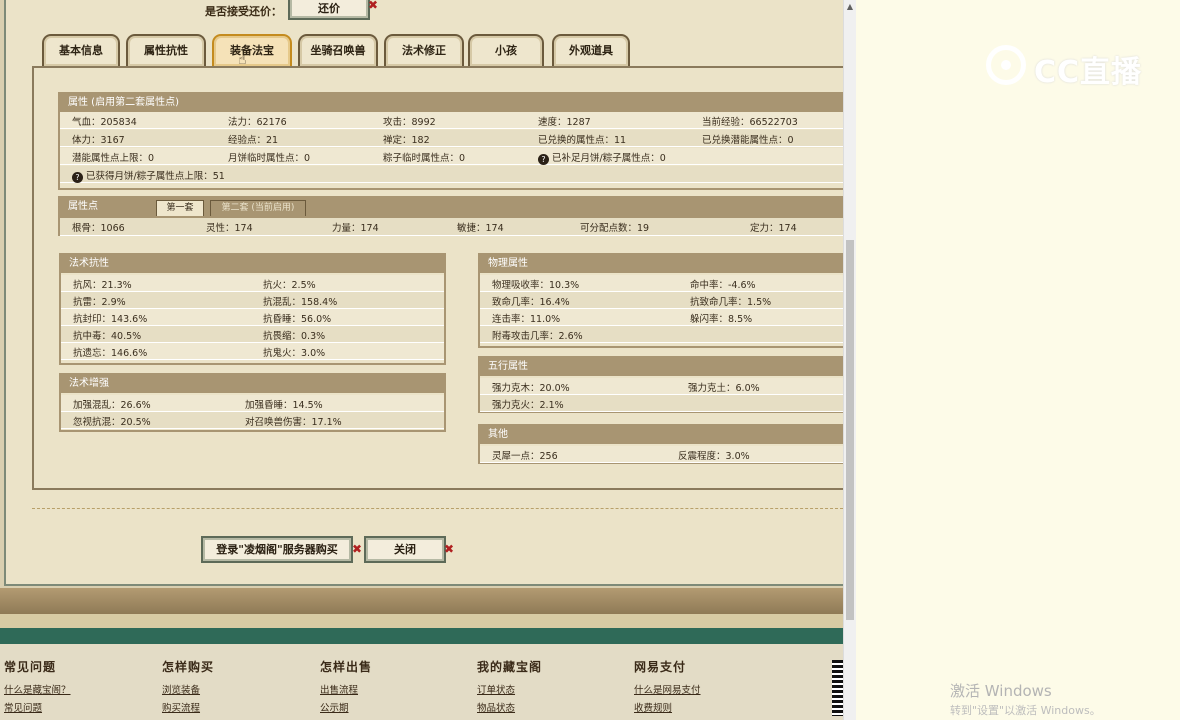 The width and height of the screenshot is (1180, 720). I want to click on tab-label: 属性抗性, so click(166, 50).